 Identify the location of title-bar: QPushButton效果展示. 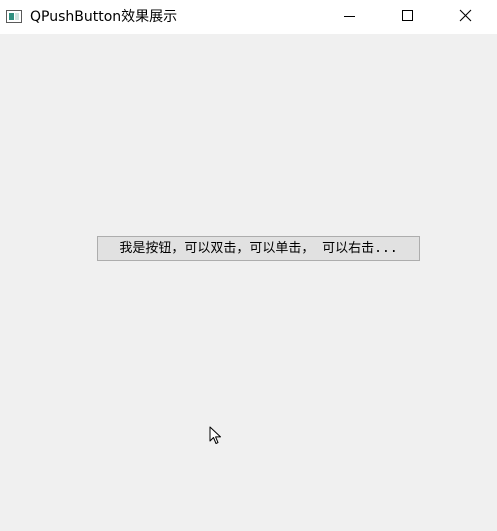
(248, 17).